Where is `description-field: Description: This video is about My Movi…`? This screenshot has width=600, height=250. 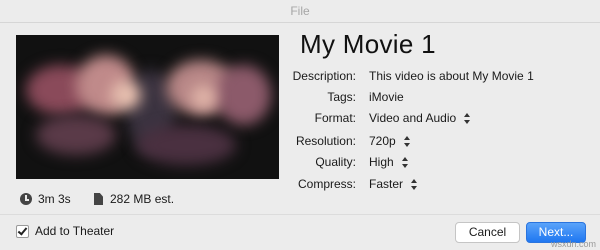 description-field: Description: This video is about My Movi… is located at coordinates (410, 76).